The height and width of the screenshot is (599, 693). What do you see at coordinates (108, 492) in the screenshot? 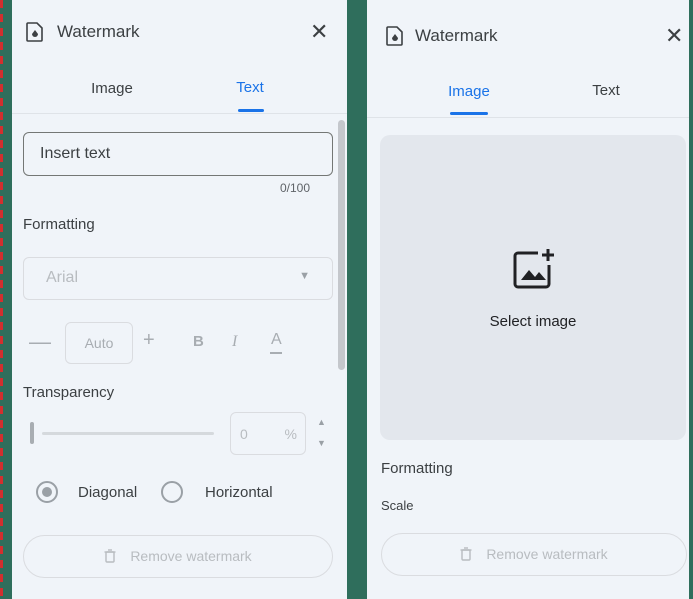
I see `diagonal-label: Diagonal` at bounding box center [108, 492].